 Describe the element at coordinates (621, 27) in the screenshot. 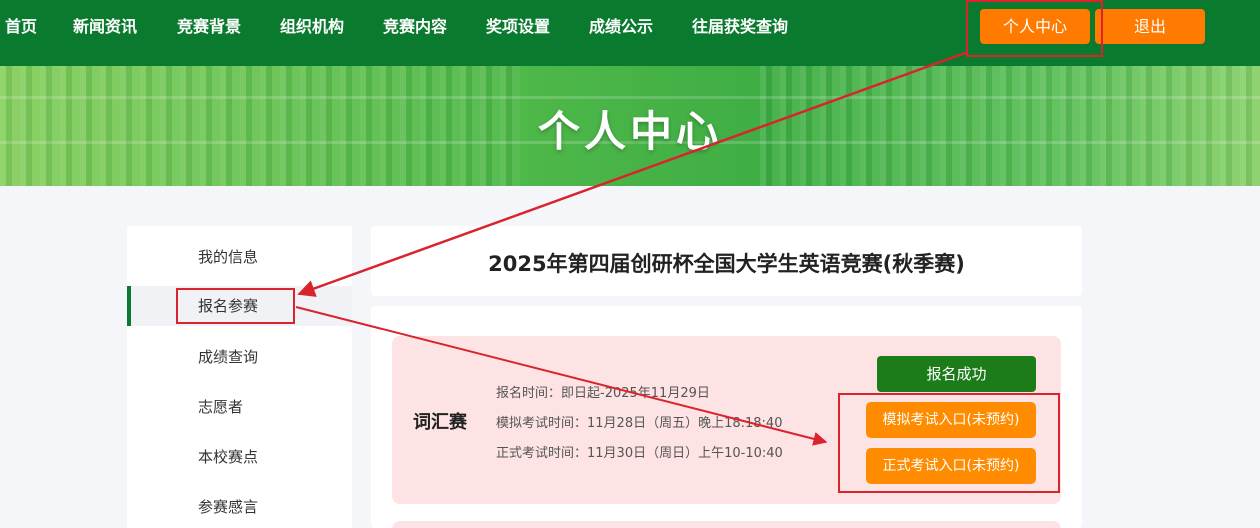

I see `nav-results: 成绩公示` at that location.